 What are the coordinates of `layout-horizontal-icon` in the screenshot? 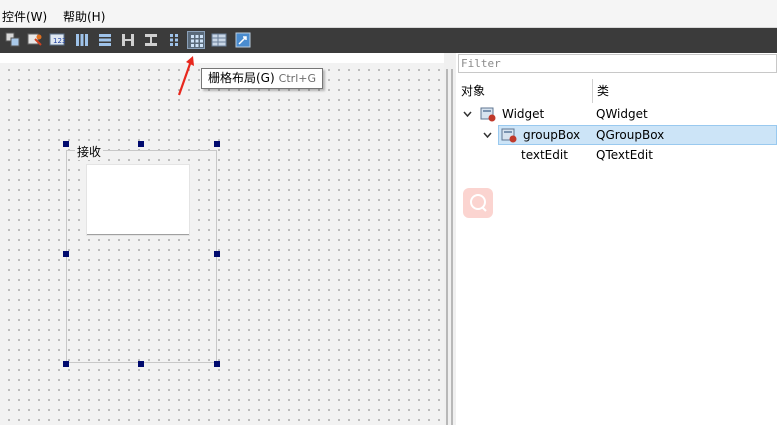 It's located at (82, 40).